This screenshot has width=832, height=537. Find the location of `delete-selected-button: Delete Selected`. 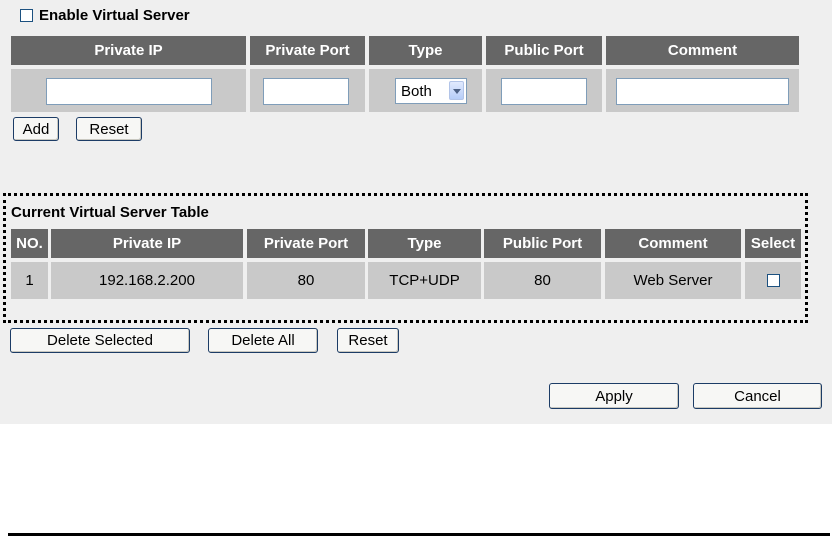

delete-selected-button: Delete Selected is located at coordinates (100, 340).